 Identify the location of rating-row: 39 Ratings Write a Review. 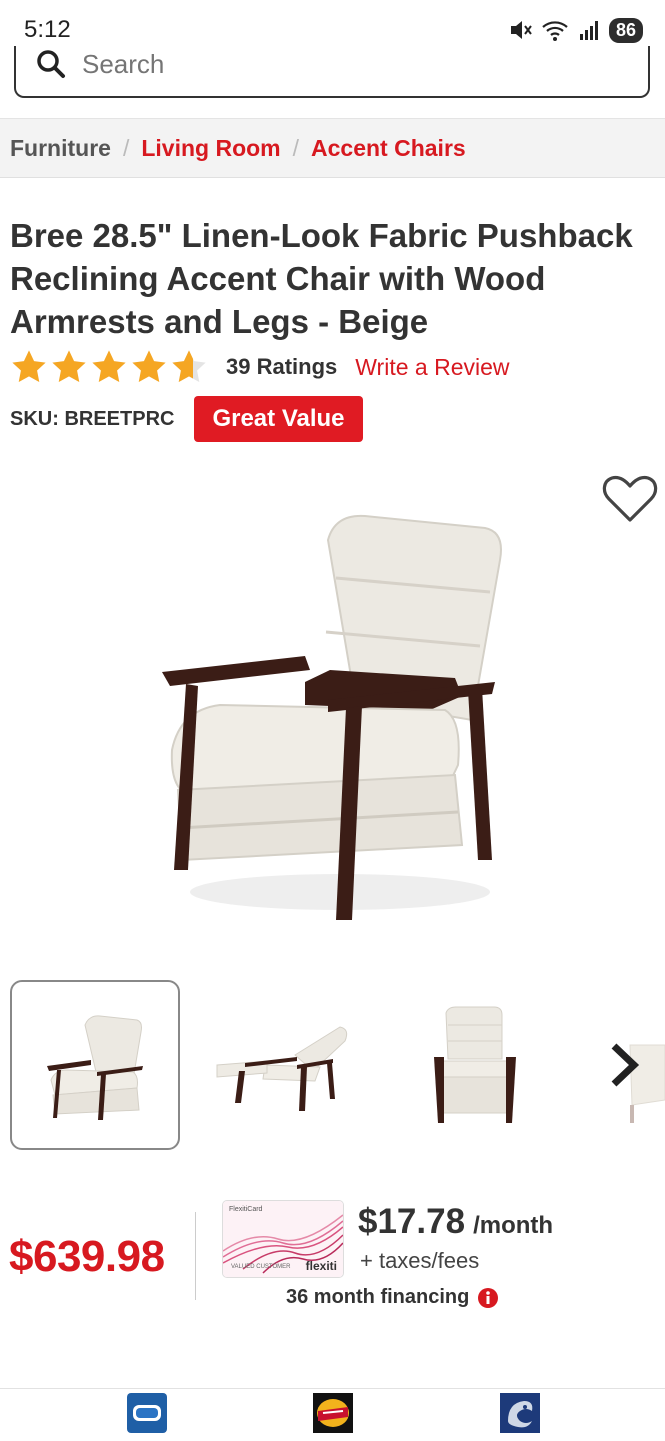
(260, 367).